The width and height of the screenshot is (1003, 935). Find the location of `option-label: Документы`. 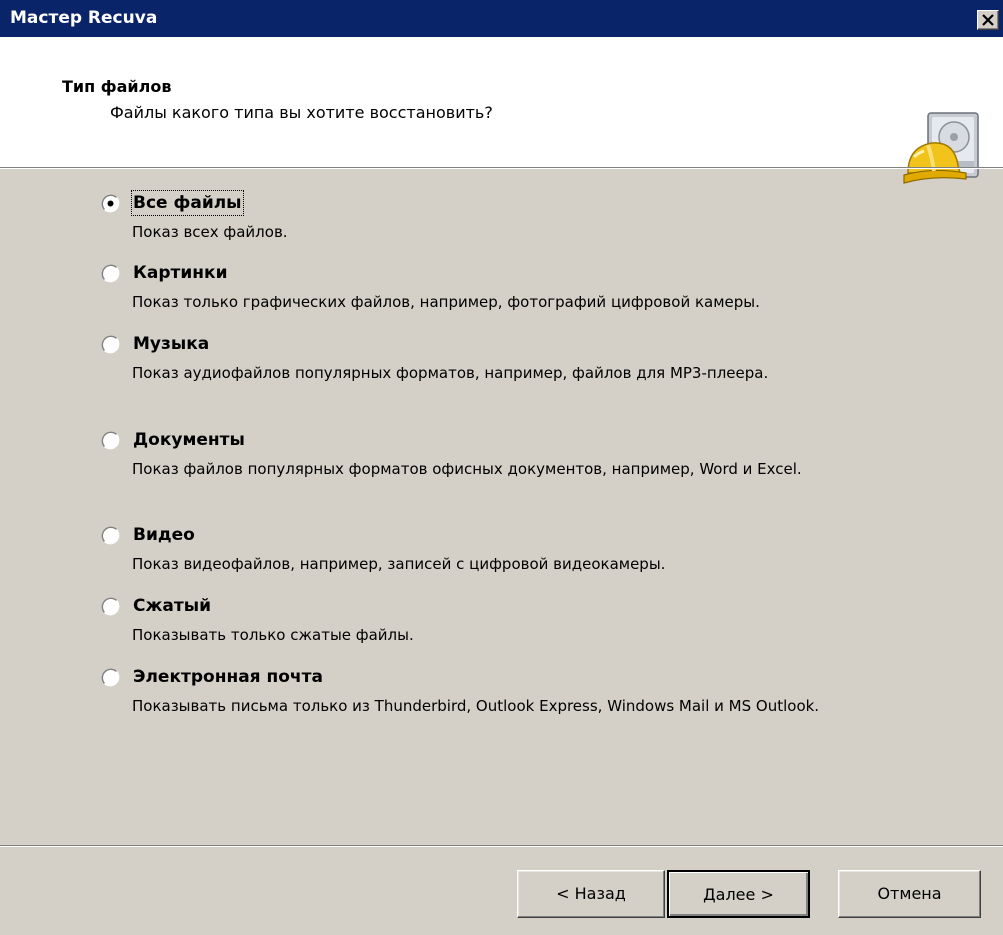

option-label: Документы is located at coordinates (189, 440).